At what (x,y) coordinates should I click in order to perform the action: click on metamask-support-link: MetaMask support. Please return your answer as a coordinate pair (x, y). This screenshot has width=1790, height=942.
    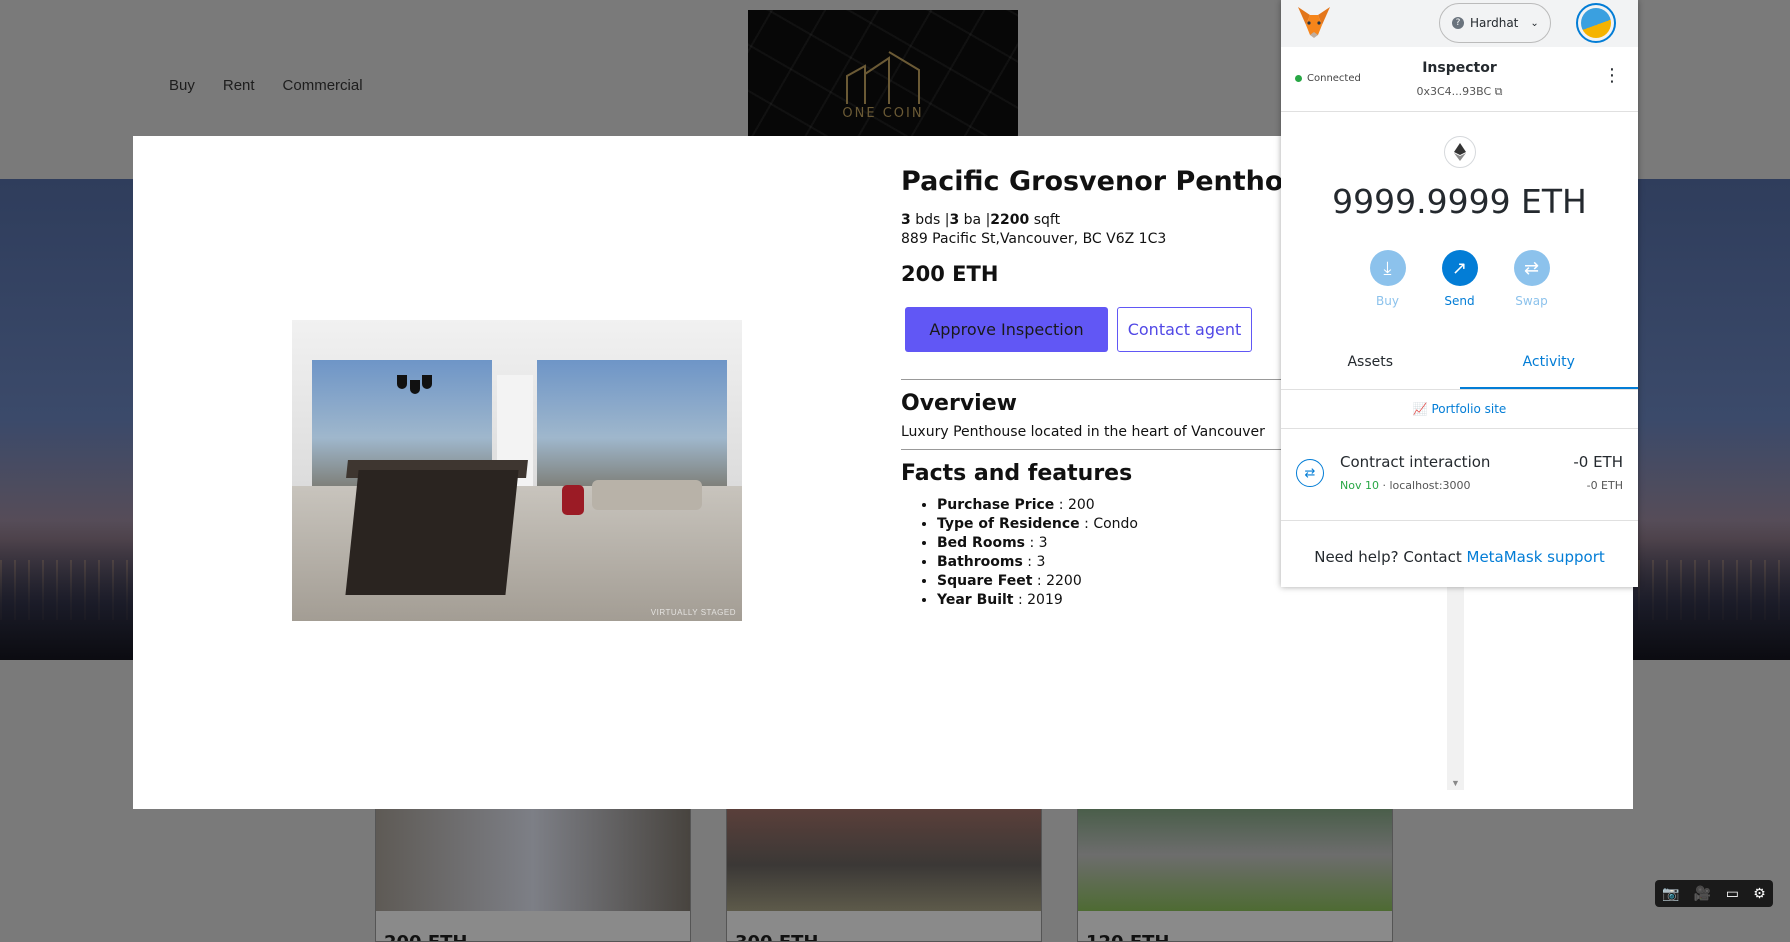
    Looking at the image, I should click on (1536, 557).